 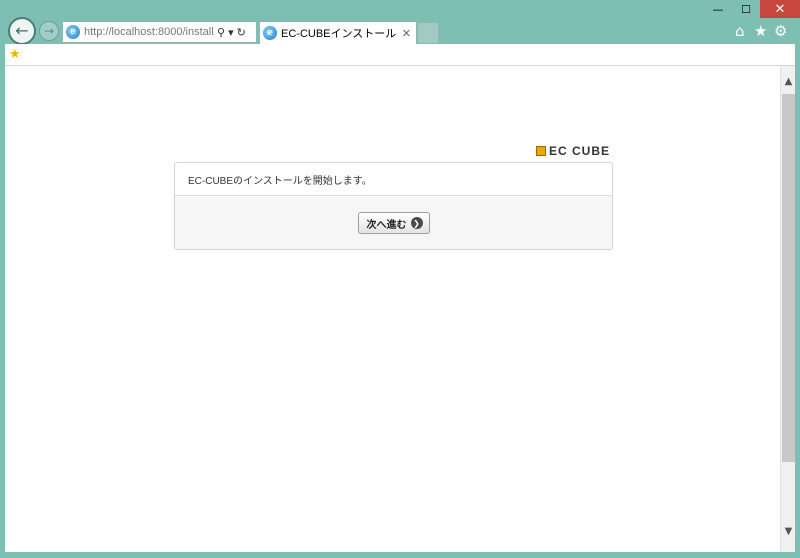 What do you see at coordinates (718, 9) in the screenshot?
I see `minimize-button: —` at bounding box center [718, 9].